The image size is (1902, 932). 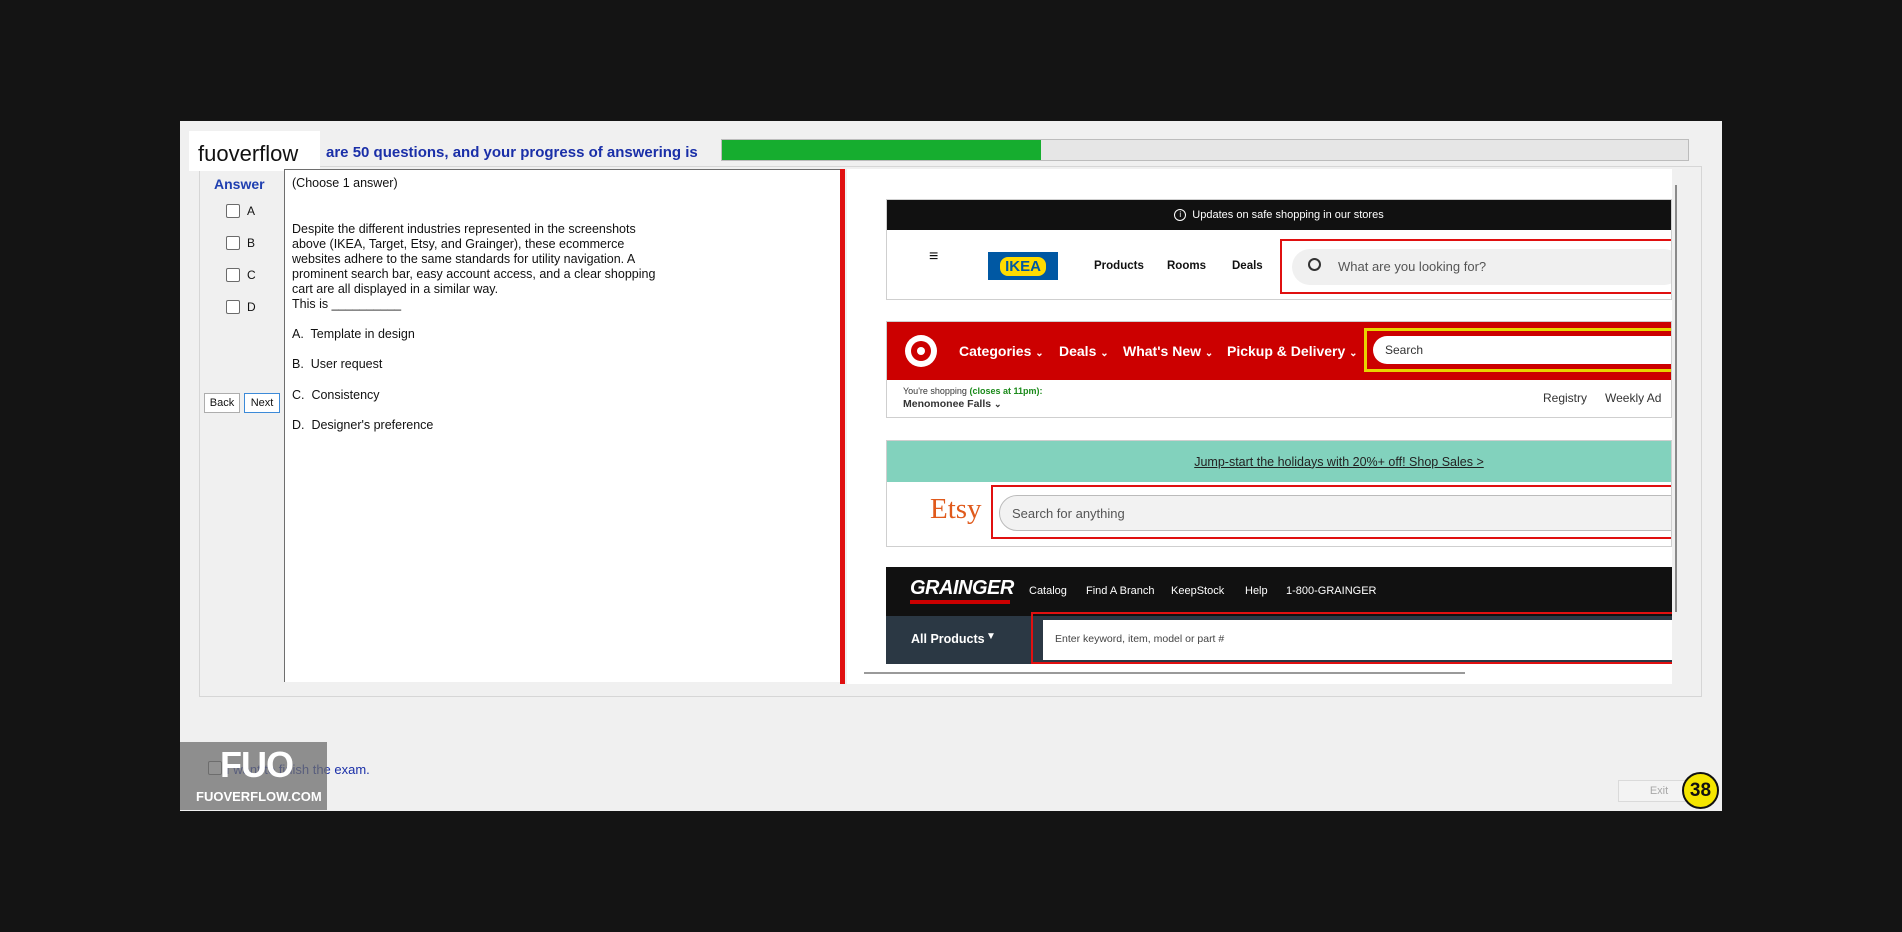 I want to click on ikea-logo-text: IKEA, so click(x=1023, y=266).